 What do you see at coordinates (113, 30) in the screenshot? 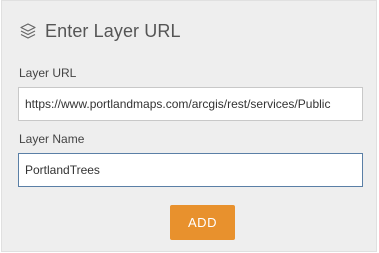
I see `page-title: Enter Layer URL` at bounding box center [113, 30].